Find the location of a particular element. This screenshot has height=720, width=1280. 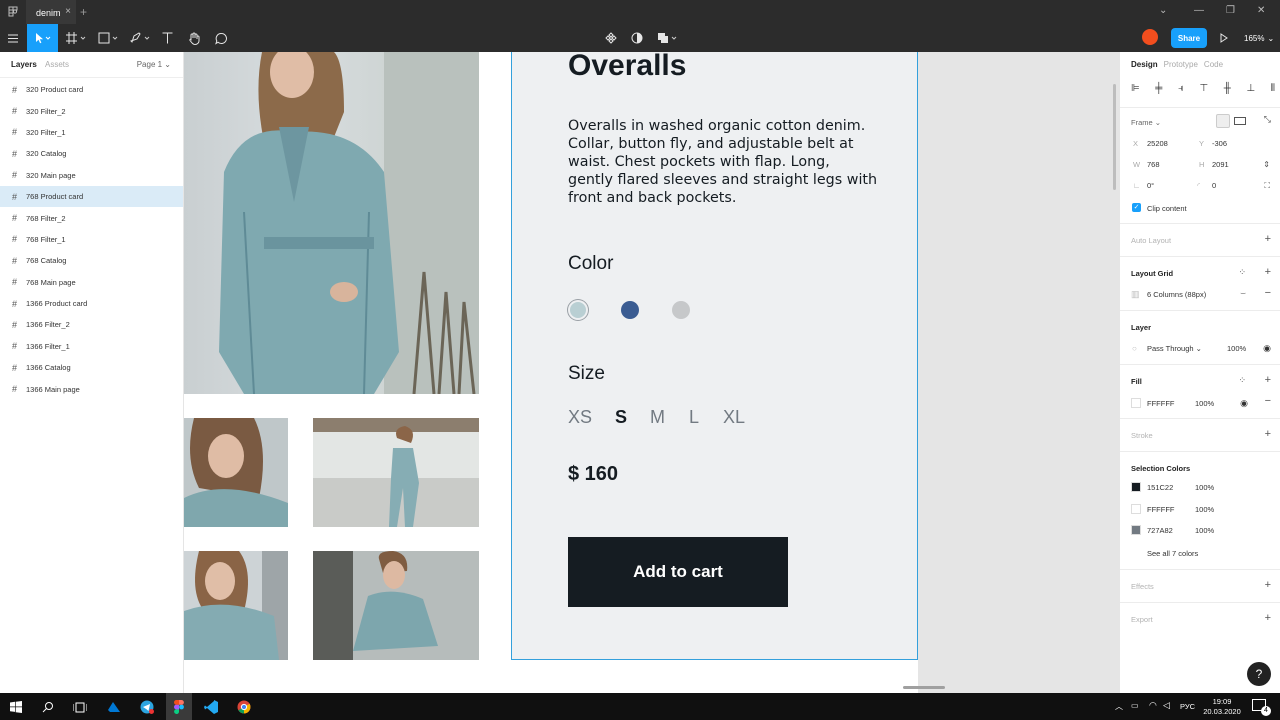

layer-row: #768 Filter_1 is located at coordinates (91, 239).